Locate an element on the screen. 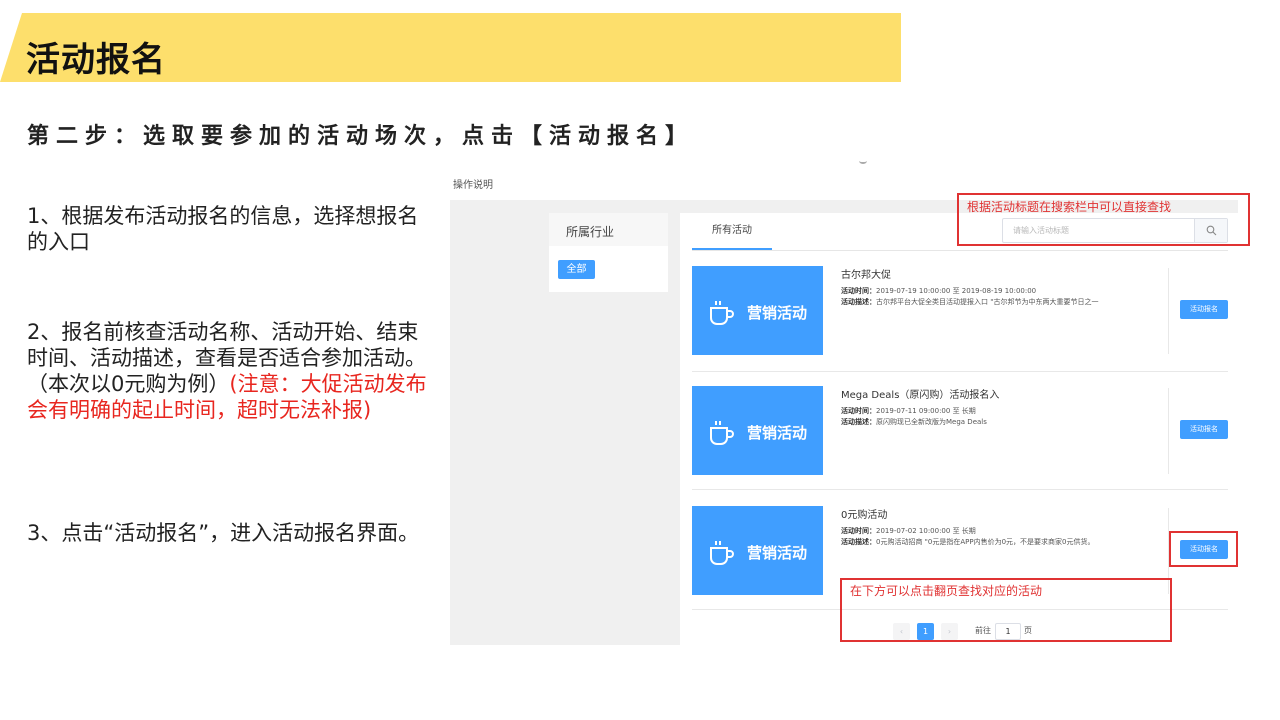  activity-title: 0元购活动 is located at coordinates (864, 515).